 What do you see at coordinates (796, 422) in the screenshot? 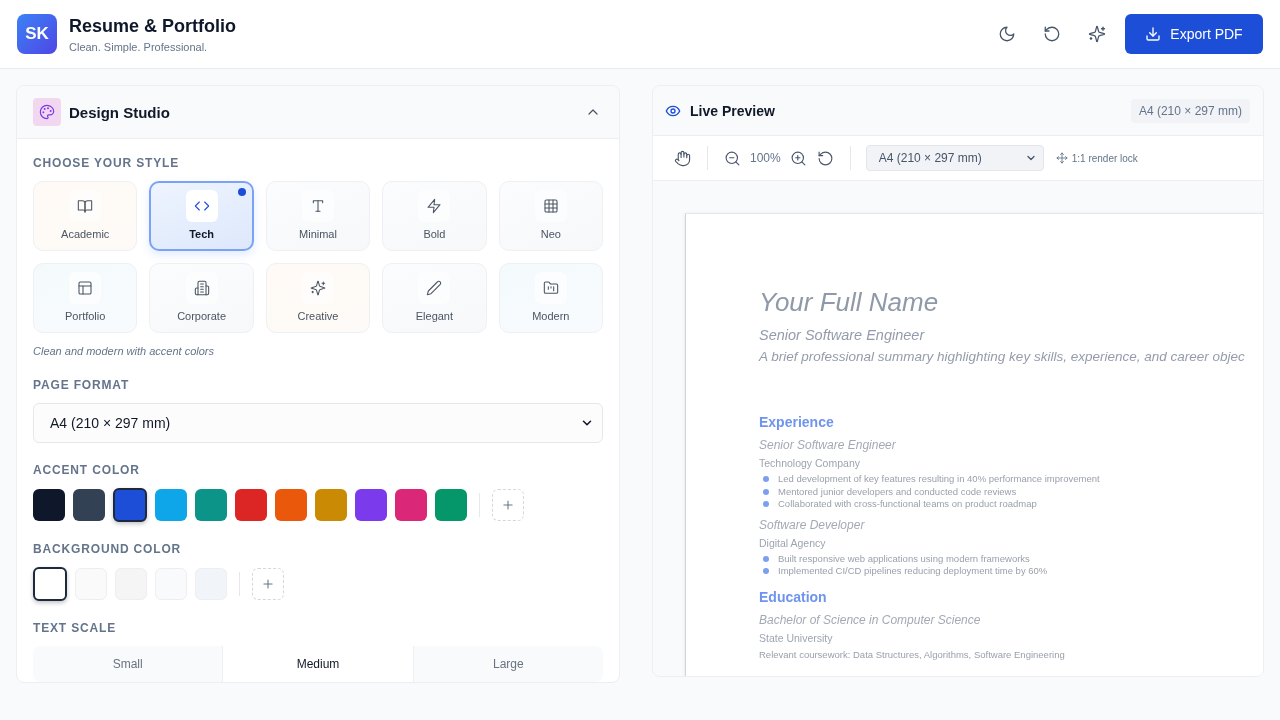
I see `section-heading: Experience` at bounding box center [796, 422].